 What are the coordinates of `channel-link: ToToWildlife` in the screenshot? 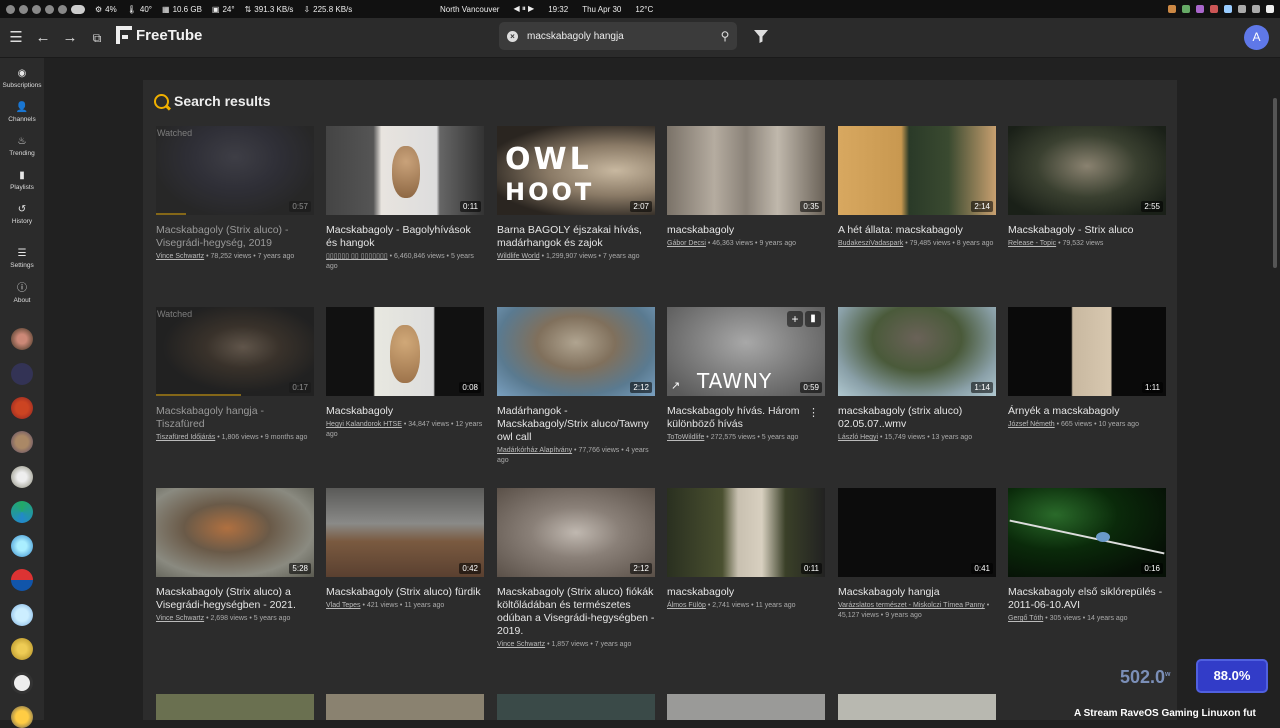 It's located at (685, 437).